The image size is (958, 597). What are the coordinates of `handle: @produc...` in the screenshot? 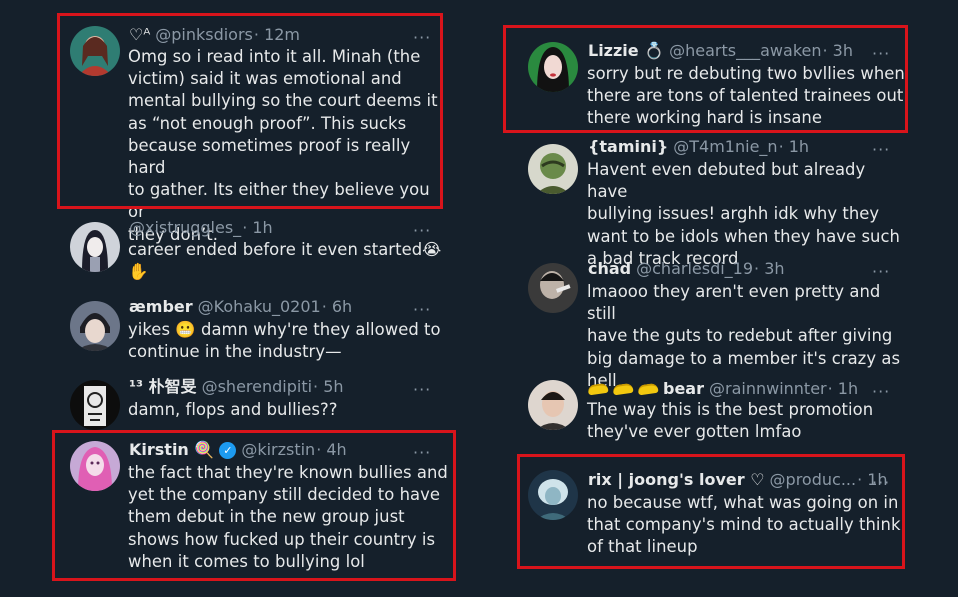 It's located at (813, 480).